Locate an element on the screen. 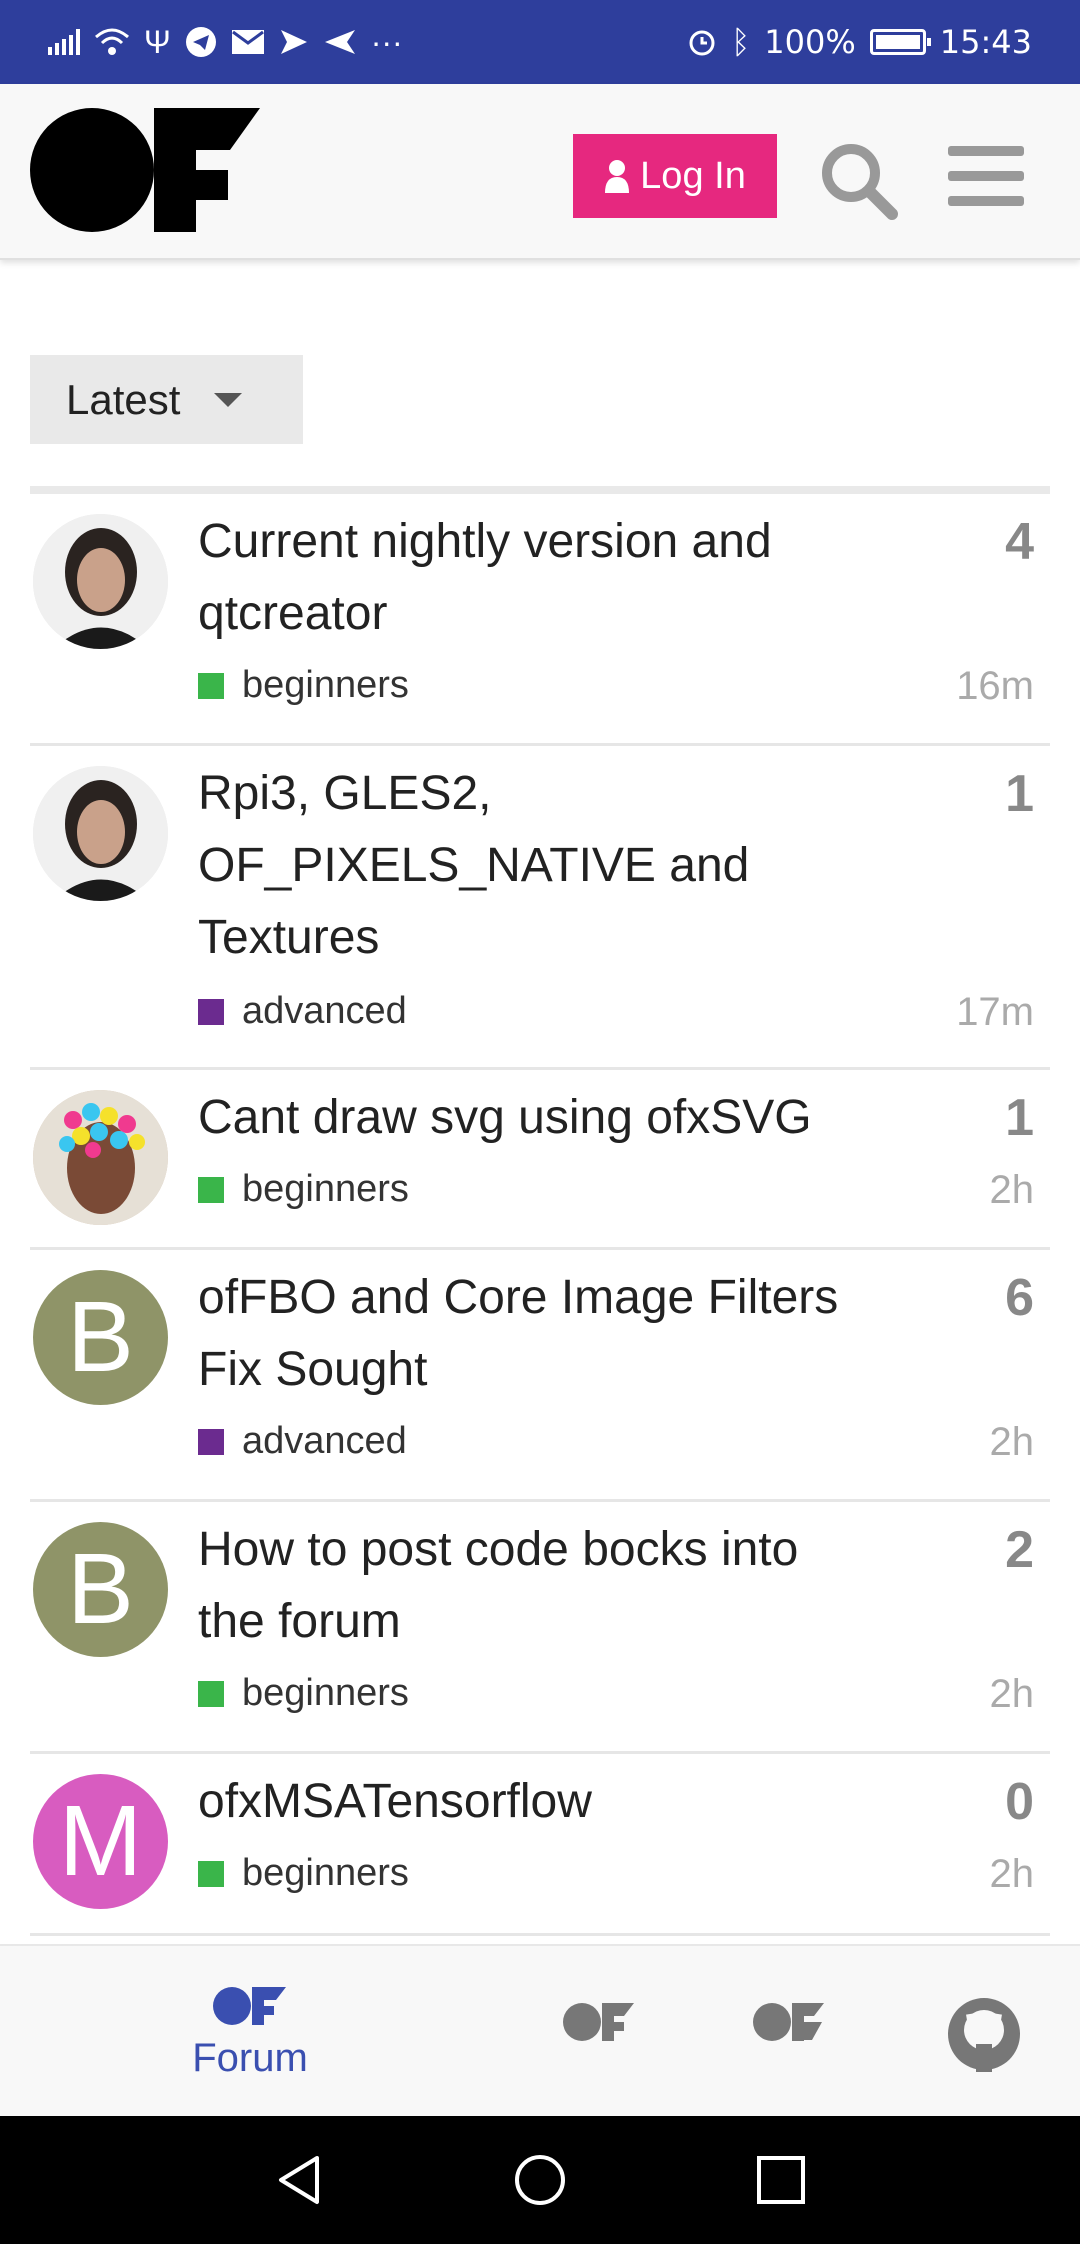 The image size is (1080, 2244). signal-icon is located at coordinates (64, 42).